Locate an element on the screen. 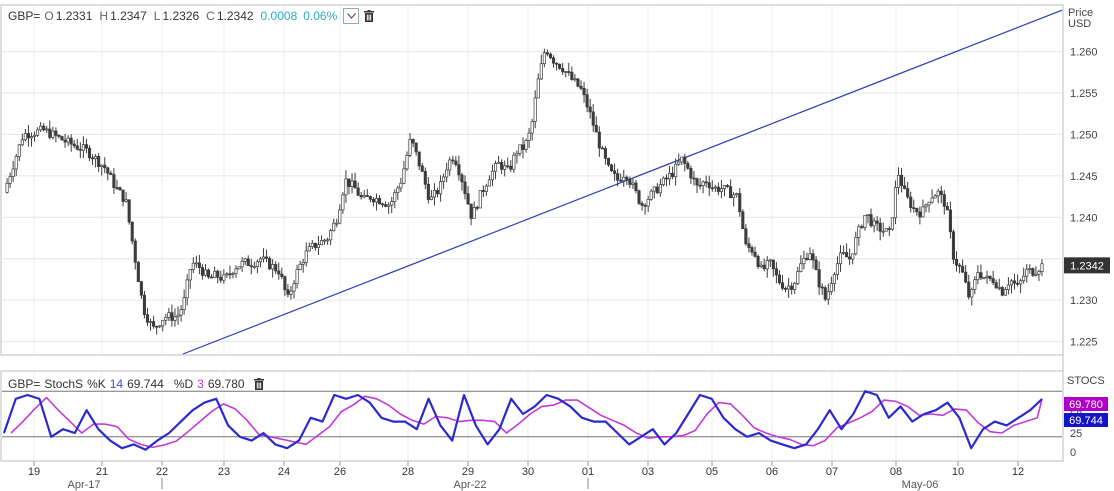  close-value: 1.2342 is located at coordinates (235, 16).